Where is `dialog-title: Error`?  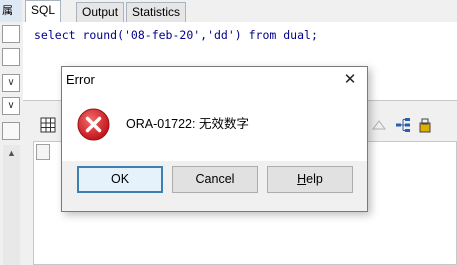 dialog-title: Error is located at coordinates (80, 79).